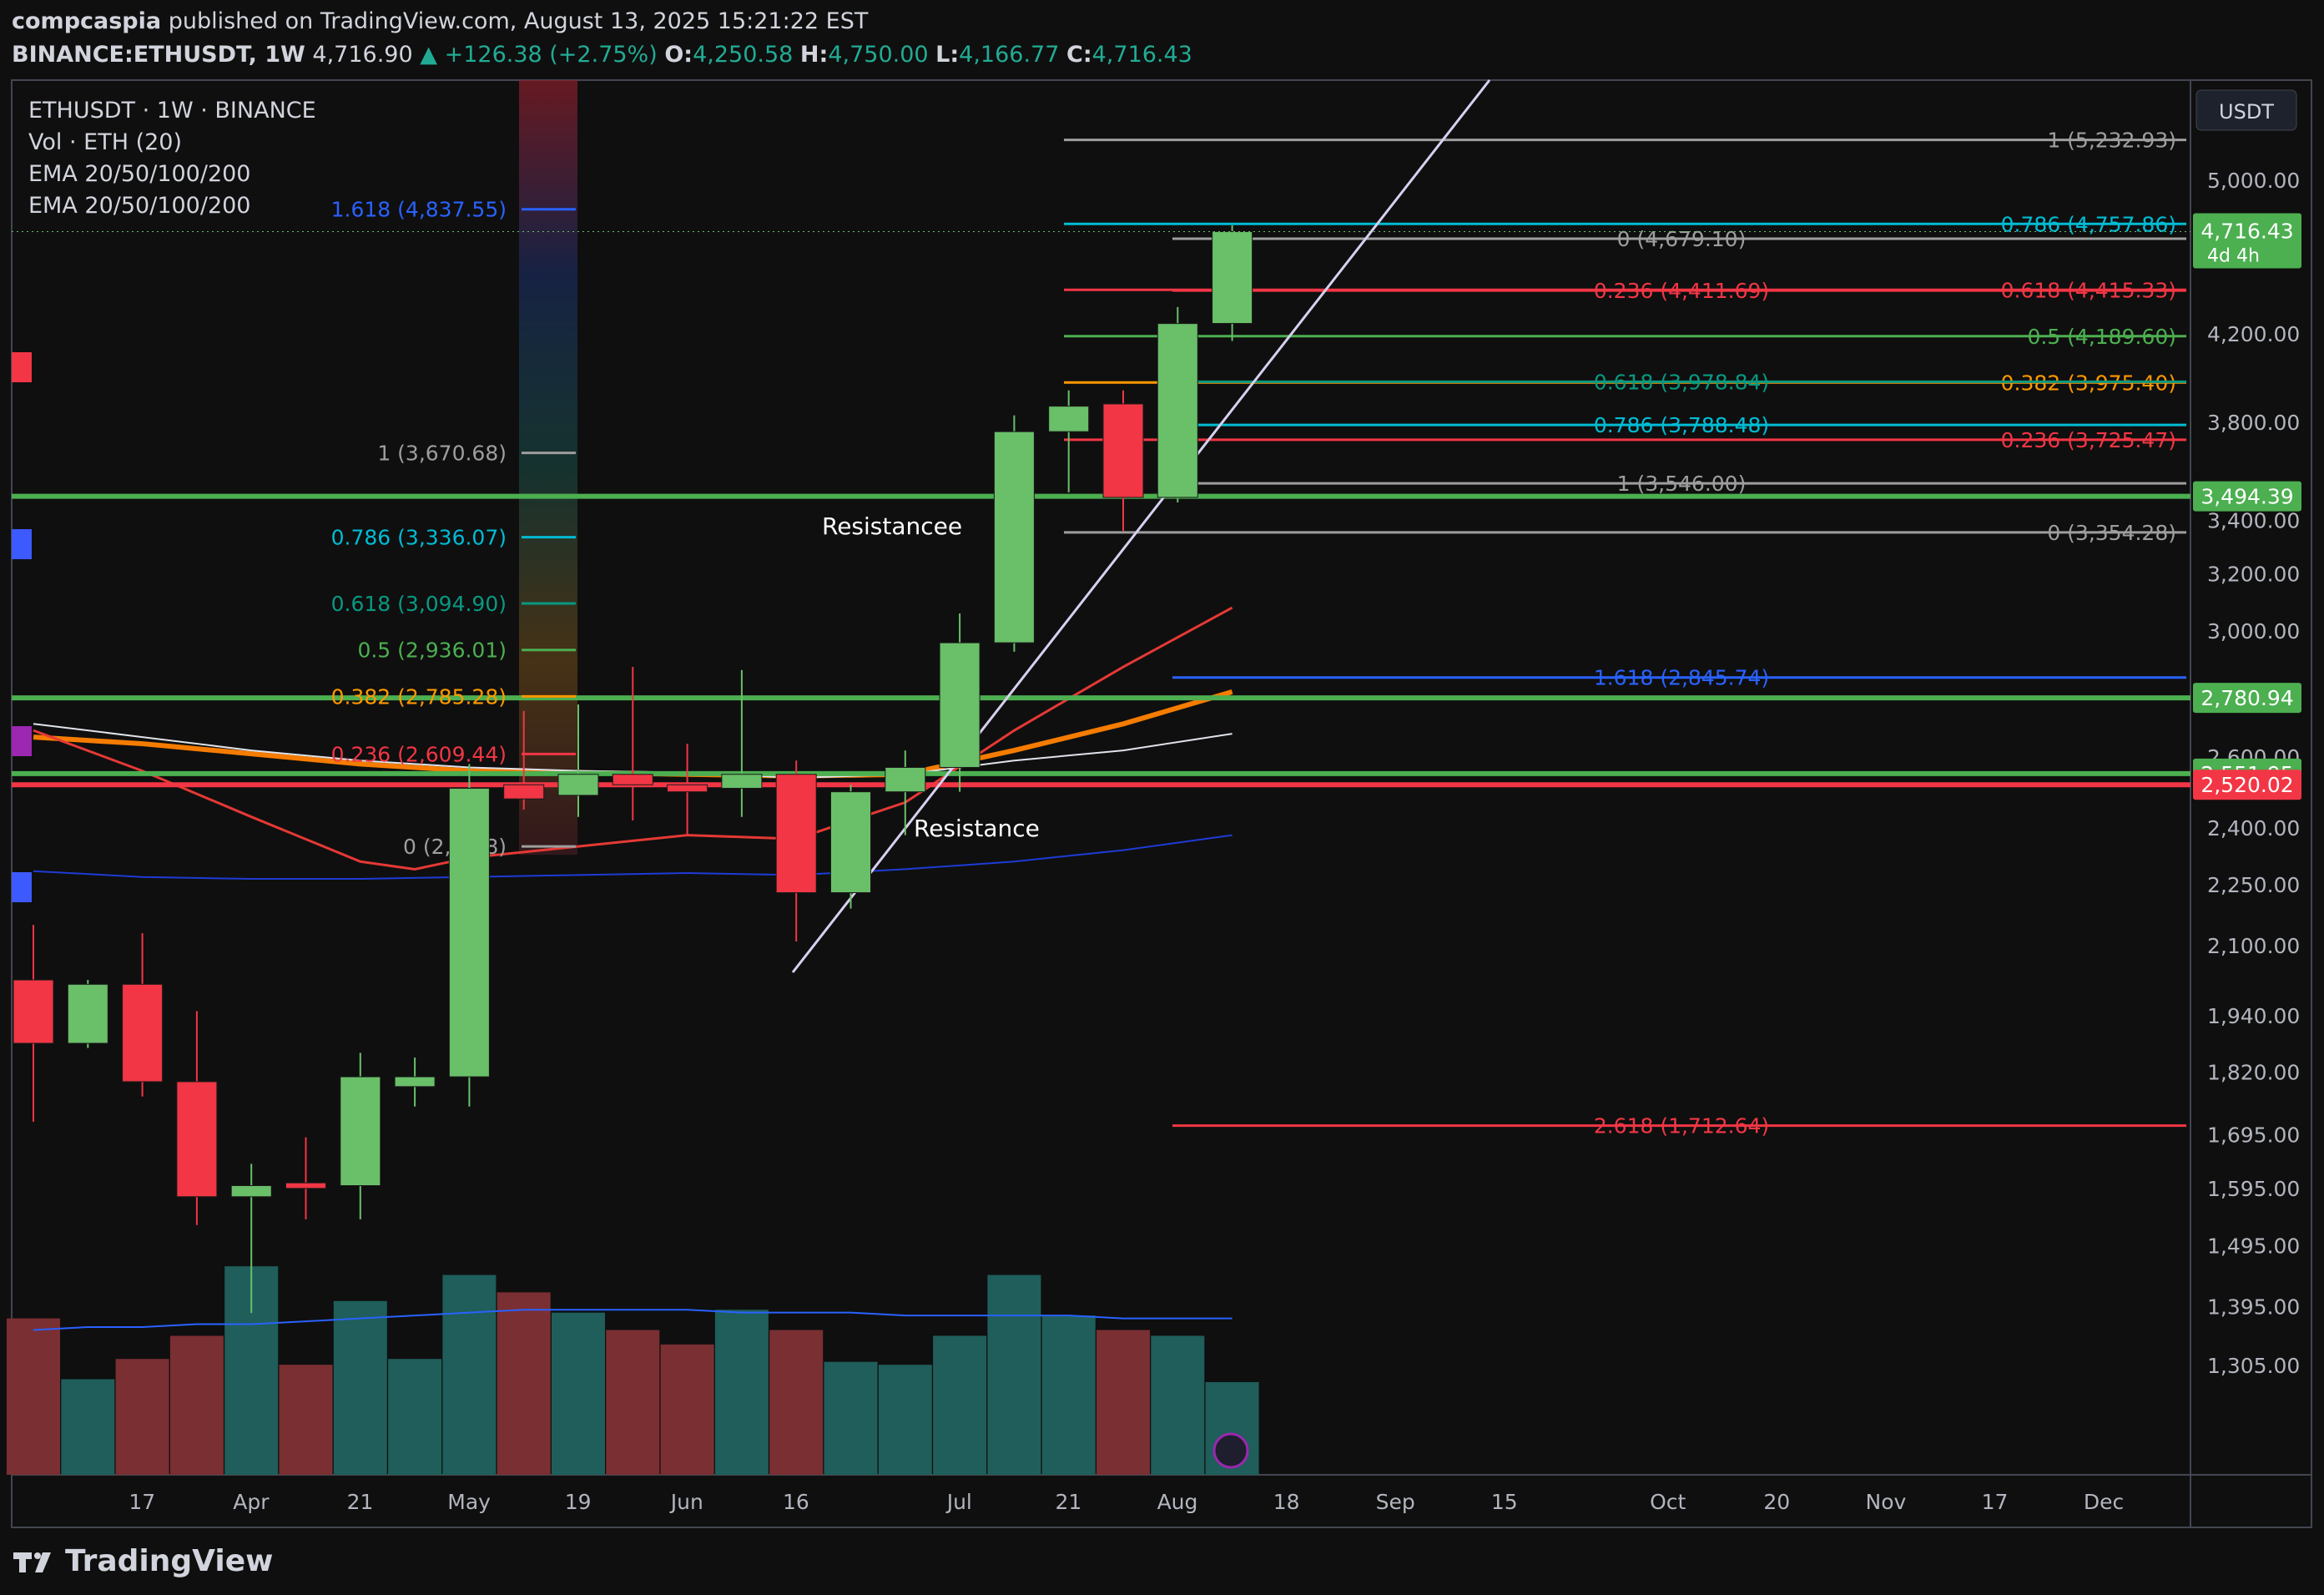 This screenshot has height=1595, width=2324. Describe the element at coordinates (2253, 885) in the screenshot. I see `y-tick-label: 2,250.00` at that location.